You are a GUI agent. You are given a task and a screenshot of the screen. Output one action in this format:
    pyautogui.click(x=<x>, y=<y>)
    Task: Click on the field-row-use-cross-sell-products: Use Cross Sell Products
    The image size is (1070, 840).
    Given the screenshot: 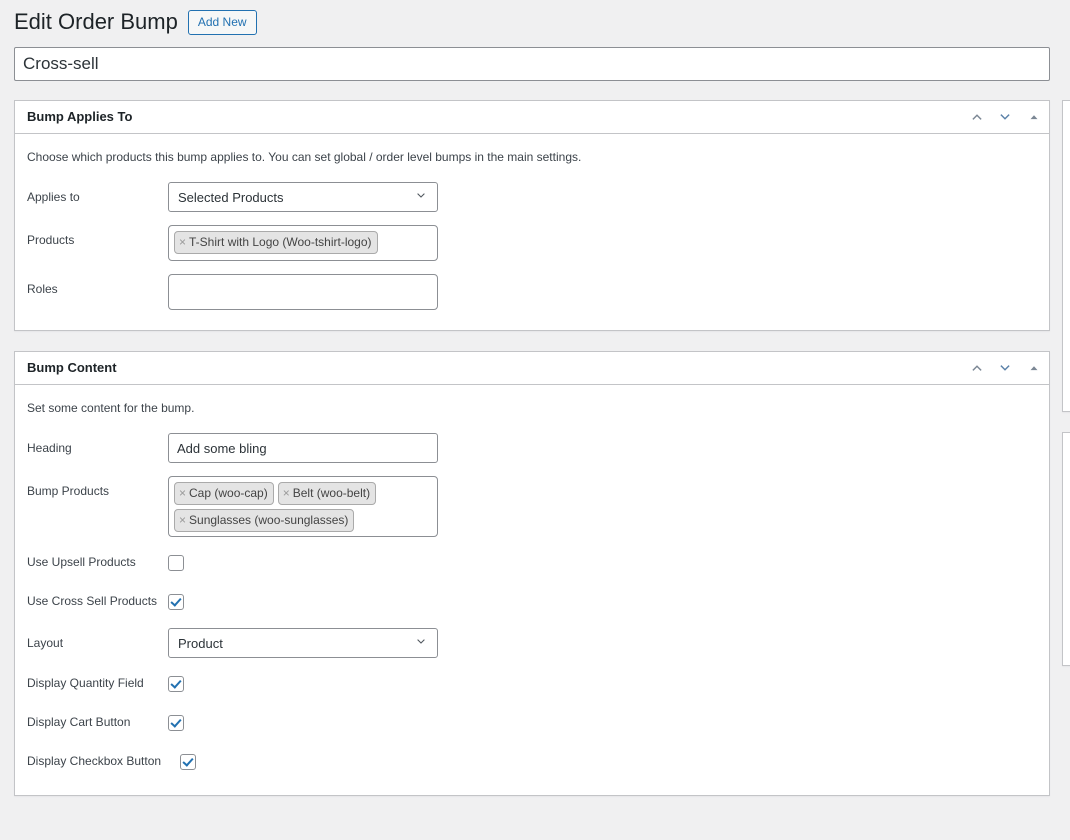 What is the action you would take?
    pyautogui.click(x=532, y=602)
    